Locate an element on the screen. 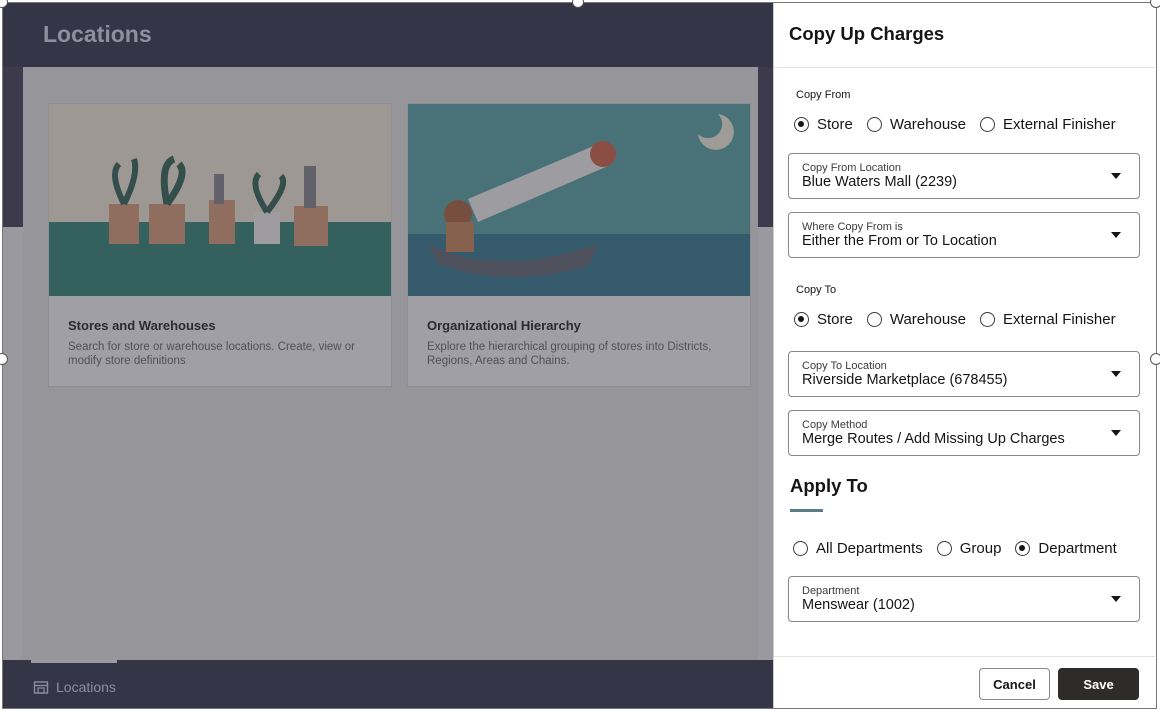 The image size is (1160, 711). copy-from-label: Copy From is located at coordinates (823, 95).